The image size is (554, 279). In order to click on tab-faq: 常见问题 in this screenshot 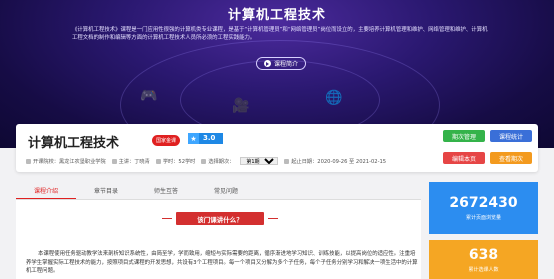, I will do `click(226, 192)`.